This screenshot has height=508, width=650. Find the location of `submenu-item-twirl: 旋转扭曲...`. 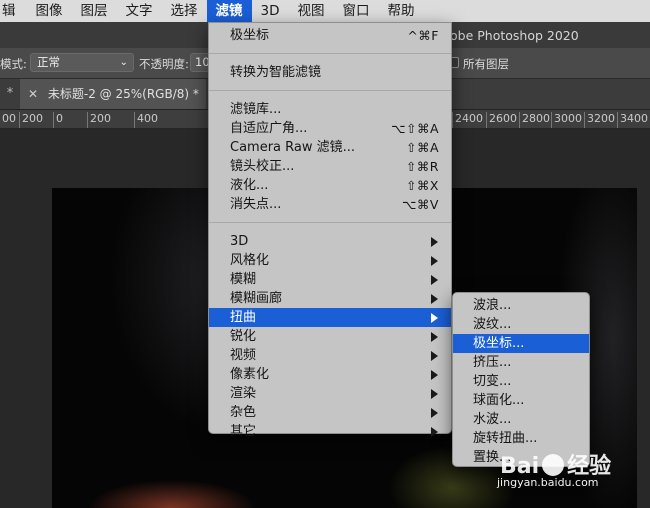

submenu-item-twirl: 旋转扭曲... is located at coordinates (521, 438).